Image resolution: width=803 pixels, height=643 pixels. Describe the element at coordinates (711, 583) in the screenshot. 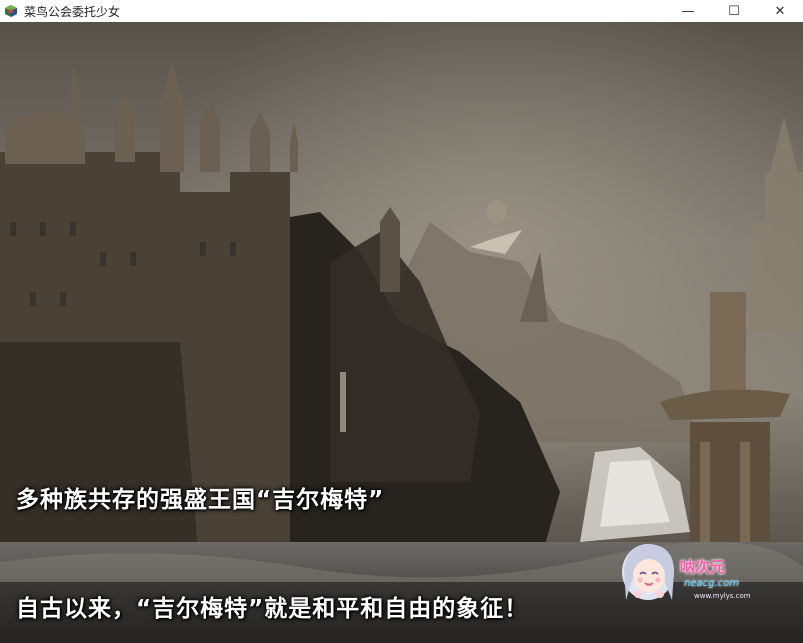

I see `watermark-url: neacg.com` at that location.